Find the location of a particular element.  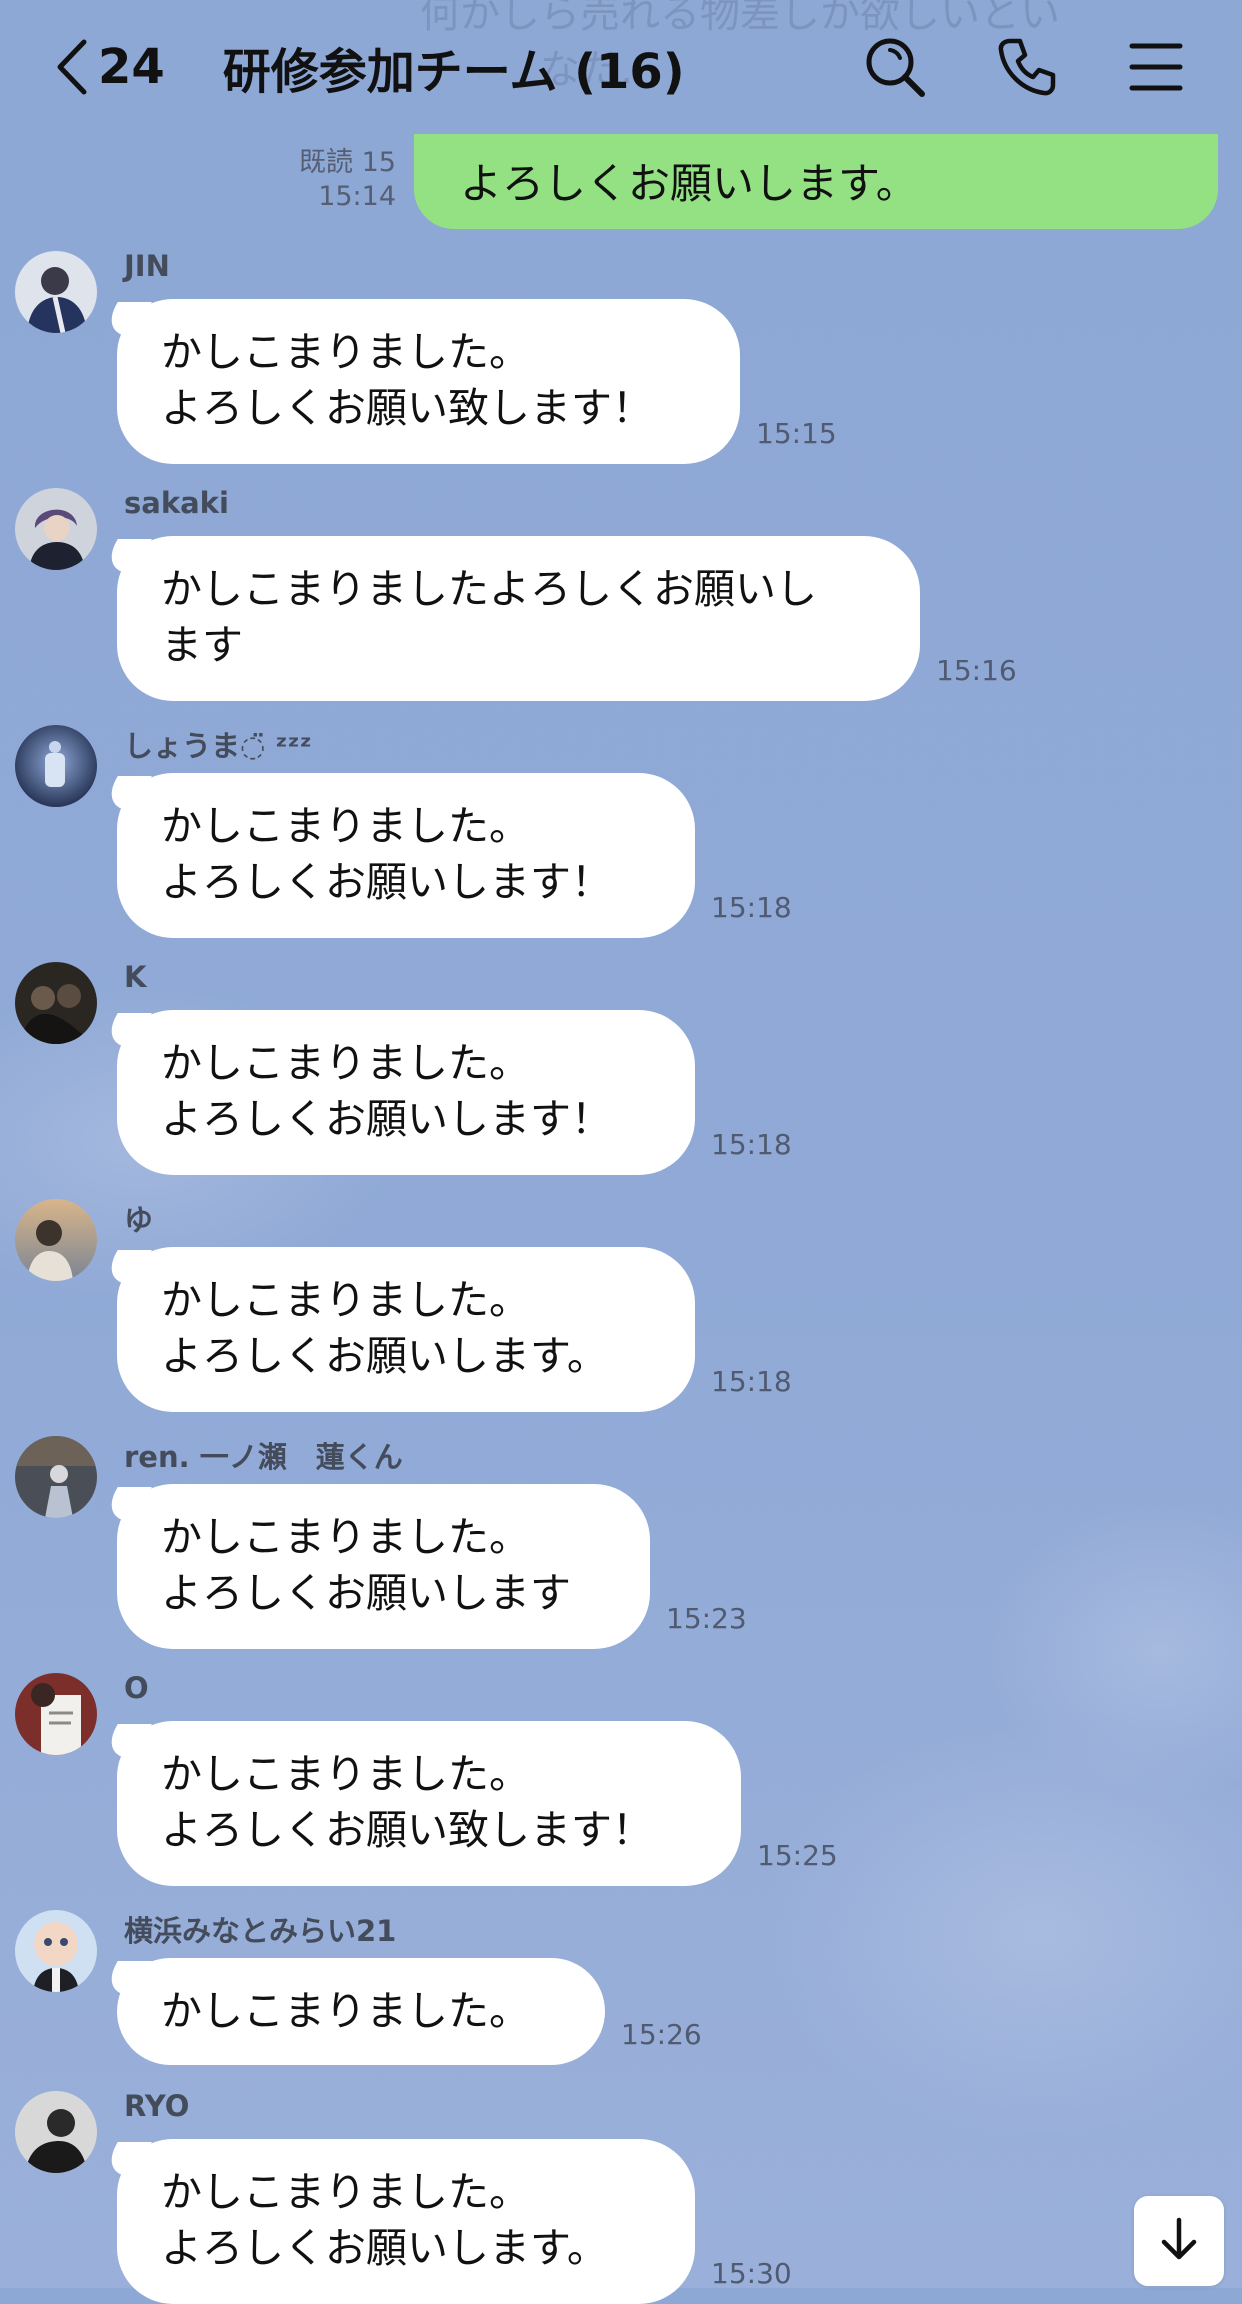

message-time: 15:23 is located at coordinates (706, 1618).